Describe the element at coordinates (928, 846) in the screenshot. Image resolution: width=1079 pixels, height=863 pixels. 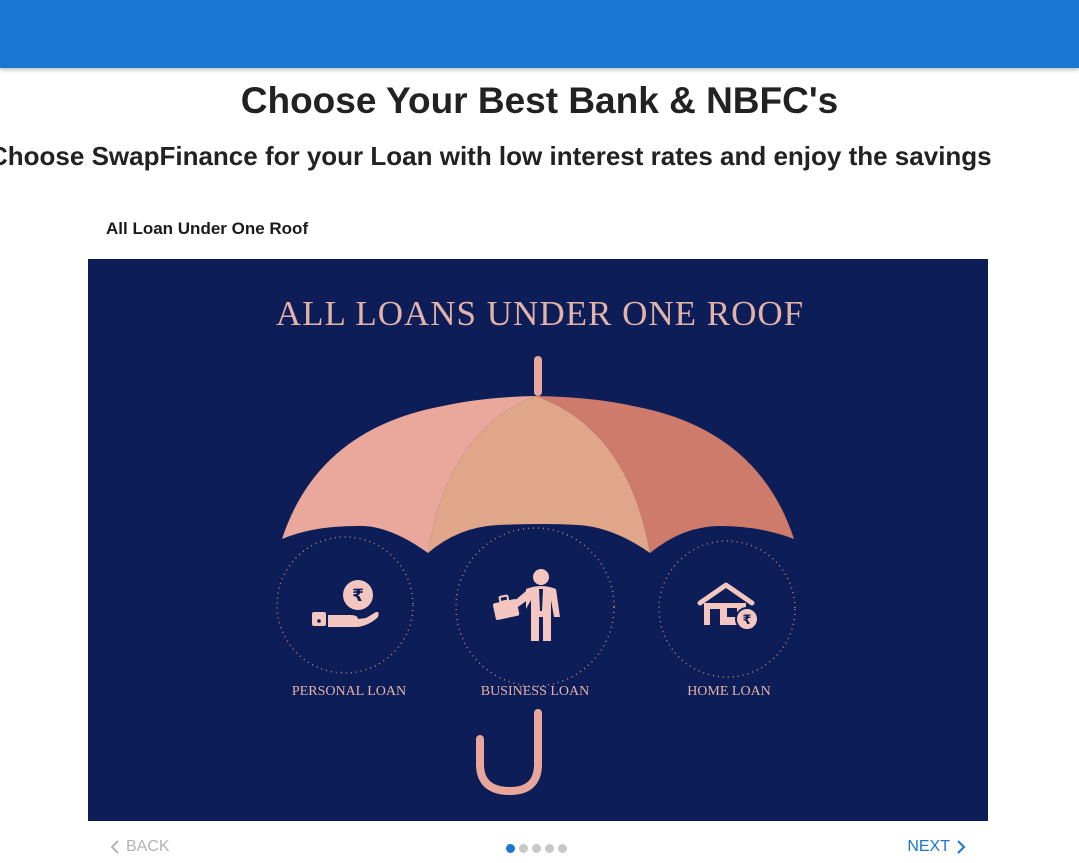
I see `next-button-label: NEXT` at that location.